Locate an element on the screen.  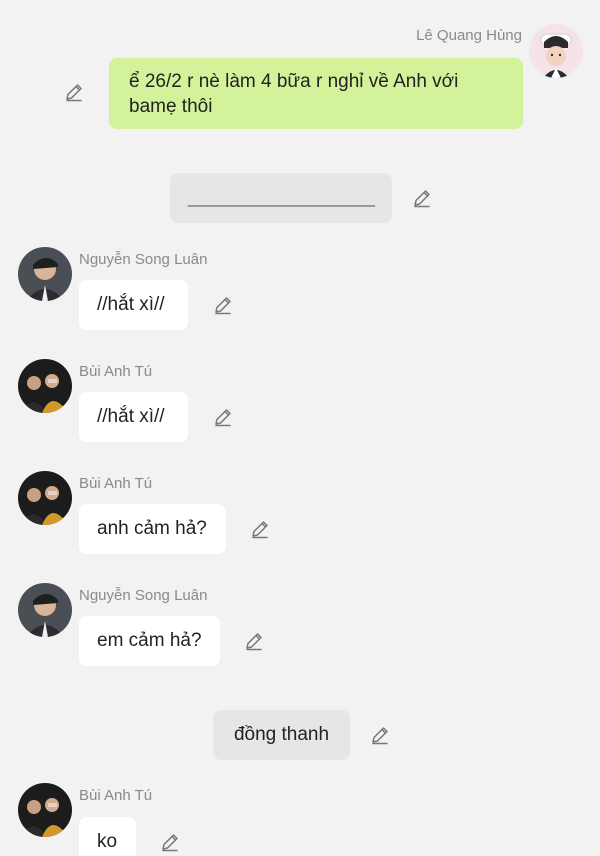
avatar-le-quang-hung is located at coordinates (556, 51).